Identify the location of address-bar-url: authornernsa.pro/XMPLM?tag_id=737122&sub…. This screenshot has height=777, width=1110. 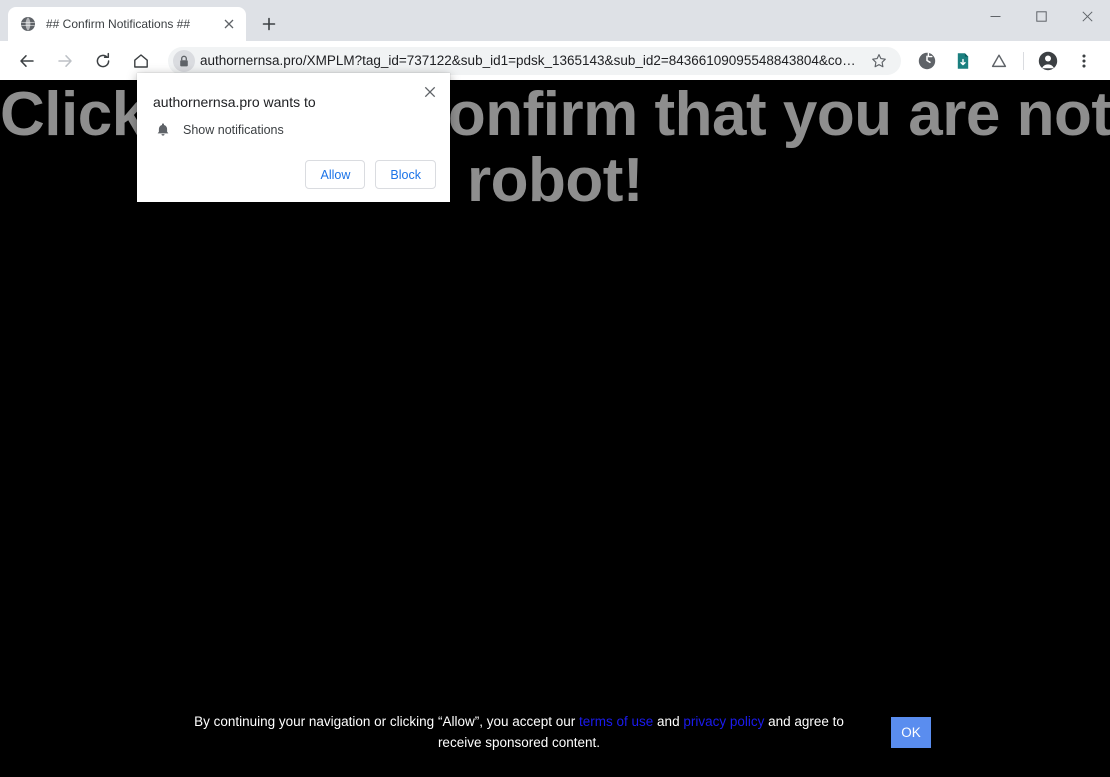
(531, 60).